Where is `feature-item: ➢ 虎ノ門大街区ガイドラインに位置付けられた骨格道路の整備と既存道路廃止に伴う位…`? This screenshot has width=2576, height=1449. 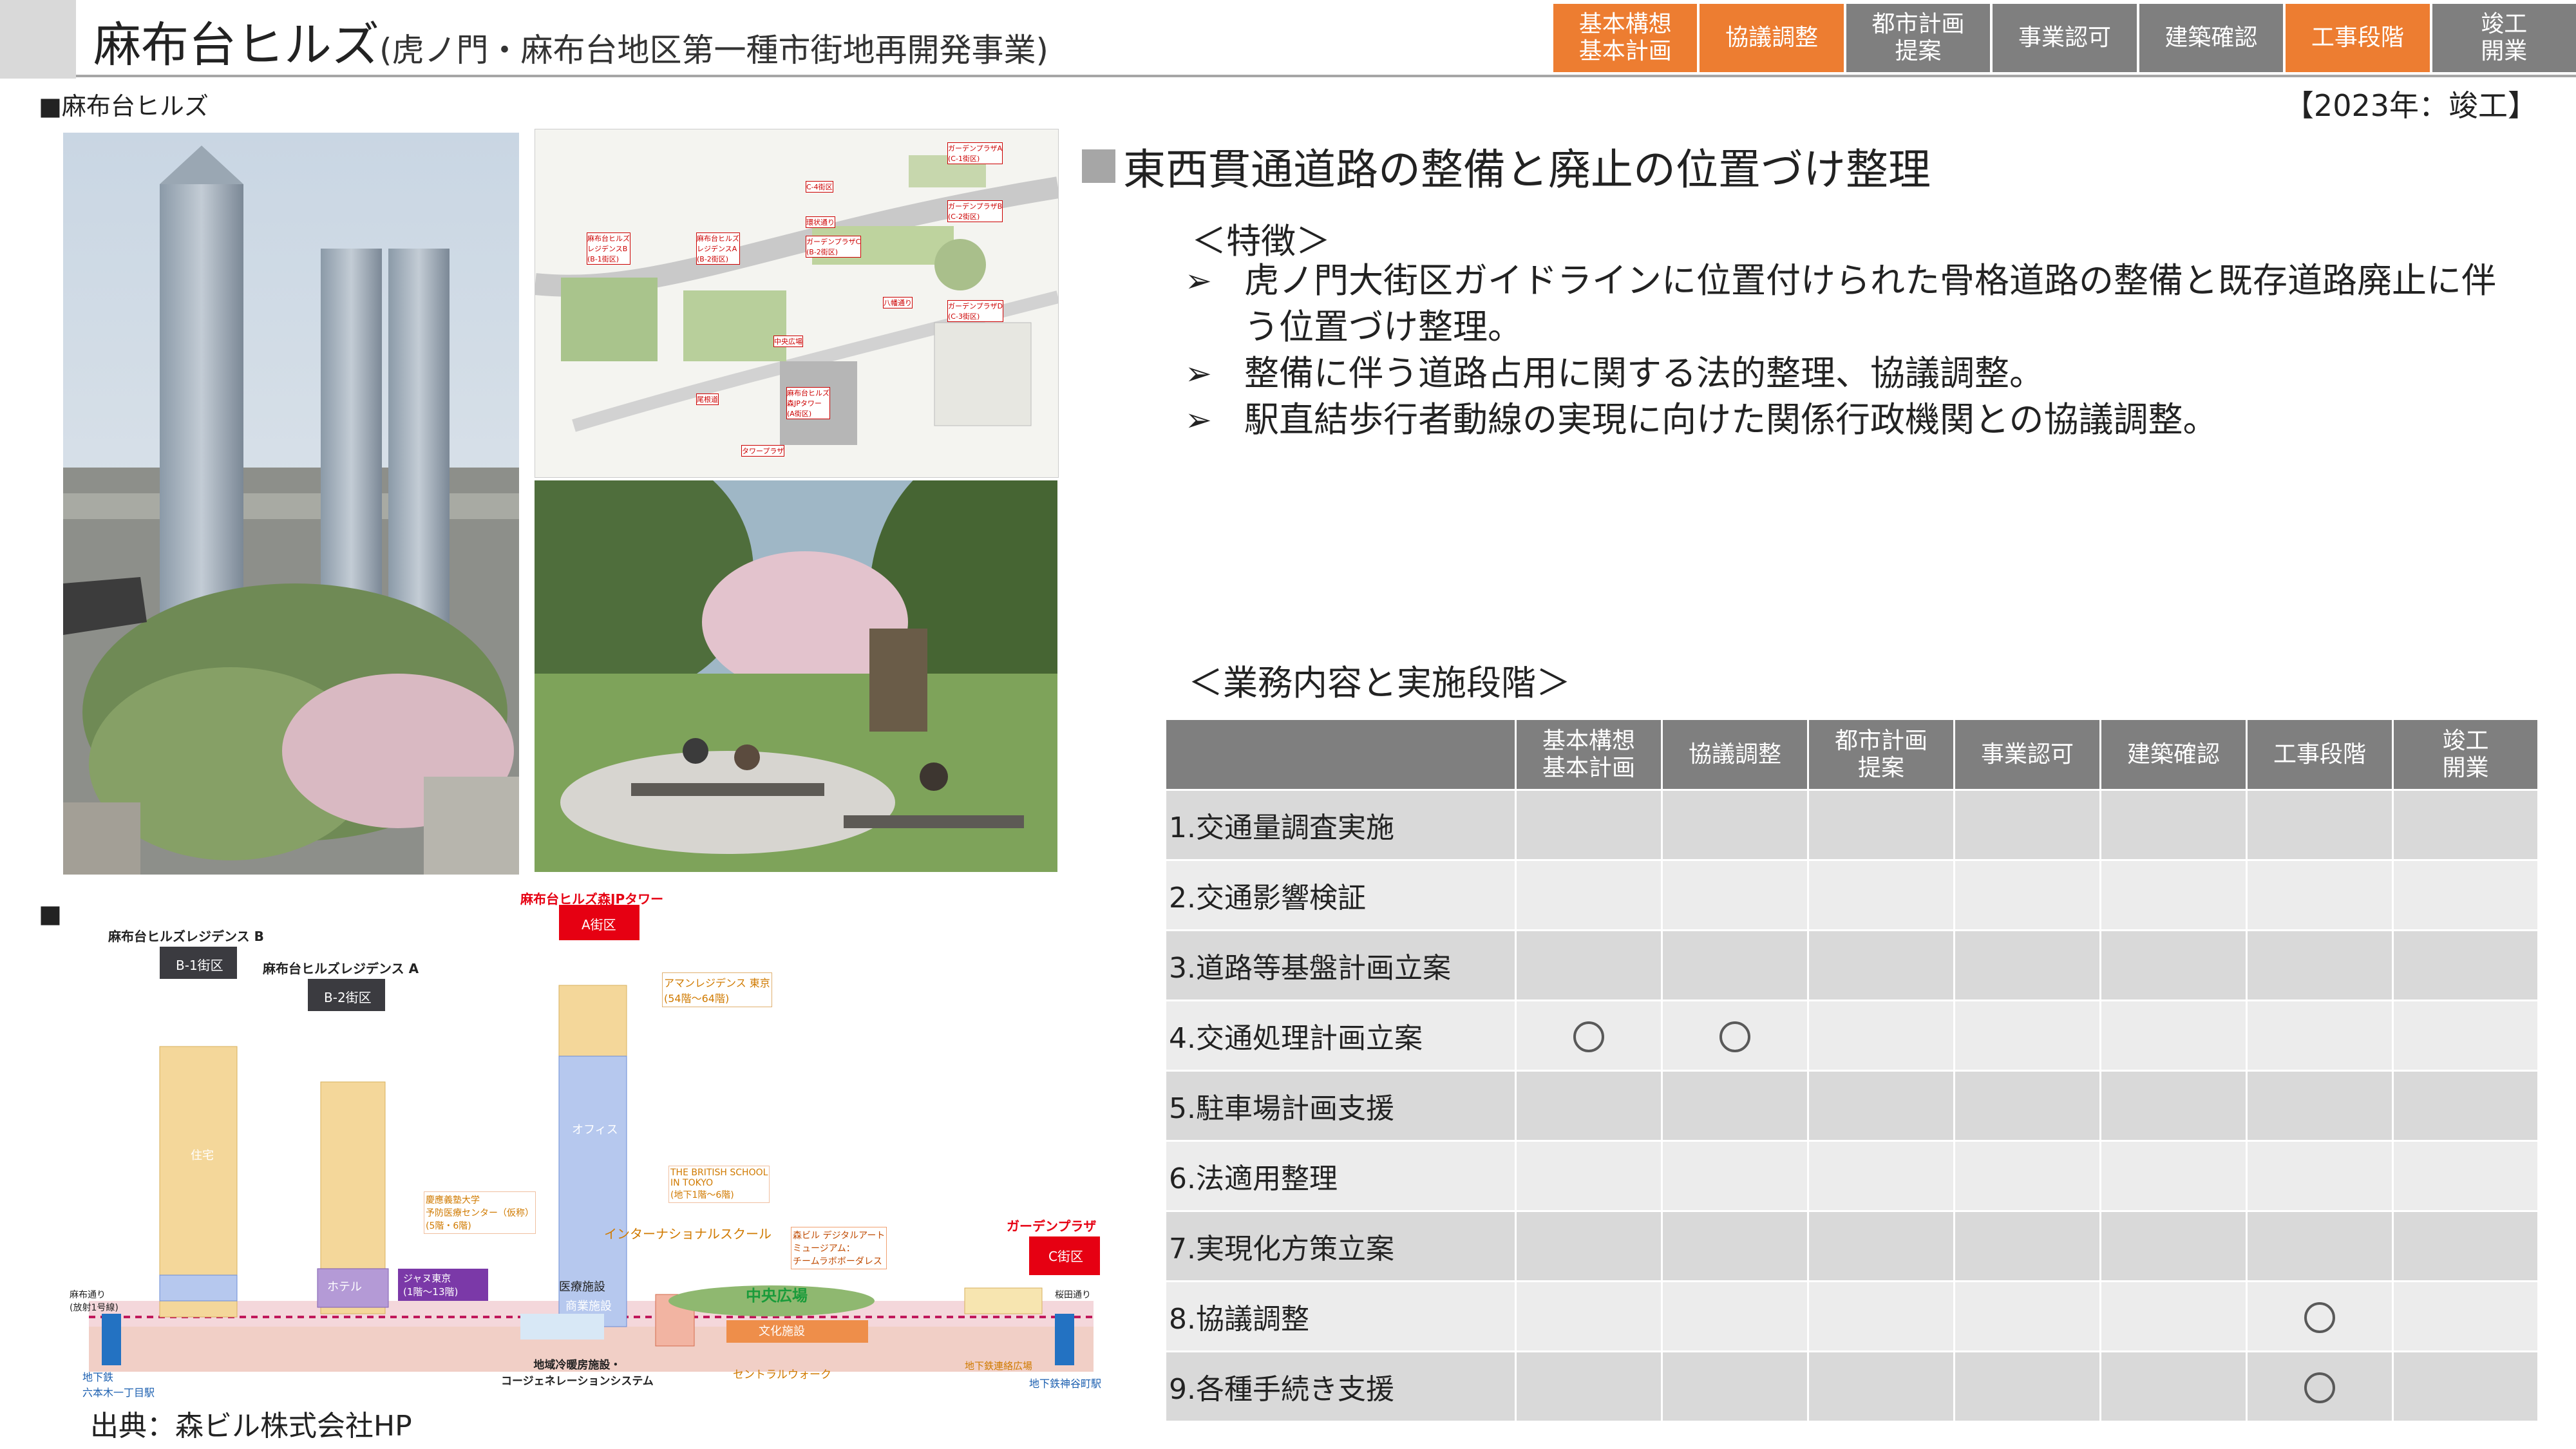
feature-item: ➢ 虎ノ門大街区ガイドラインに位置付けられた骨格道路の整備と既存道路廃止に伴う位… is located at coordinates (1842, 304).